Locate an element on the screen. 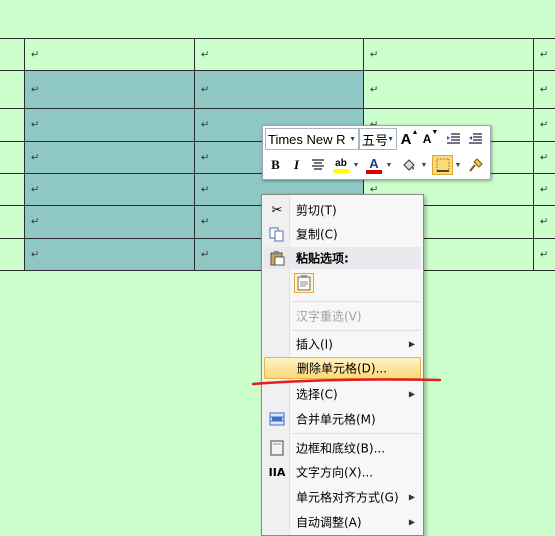 Image resolution: width=555 pixels, height=536 pixels. borders-icon is located at coordinates (442, 165).